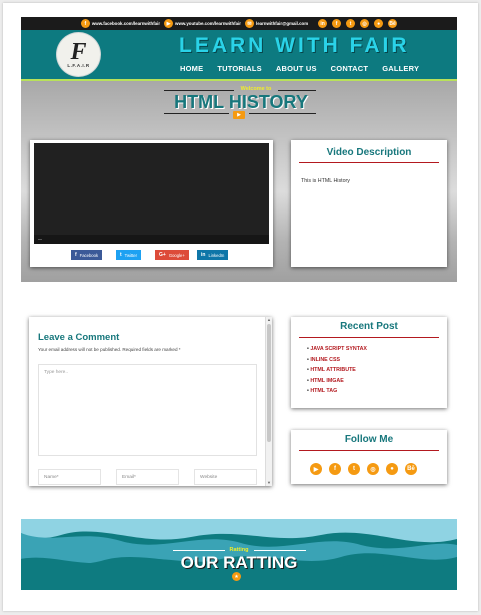 The image size is (481, 615). Describe the element at coordinates (176, 255) in the screenshot. I see `share-label: Google+` at that location.